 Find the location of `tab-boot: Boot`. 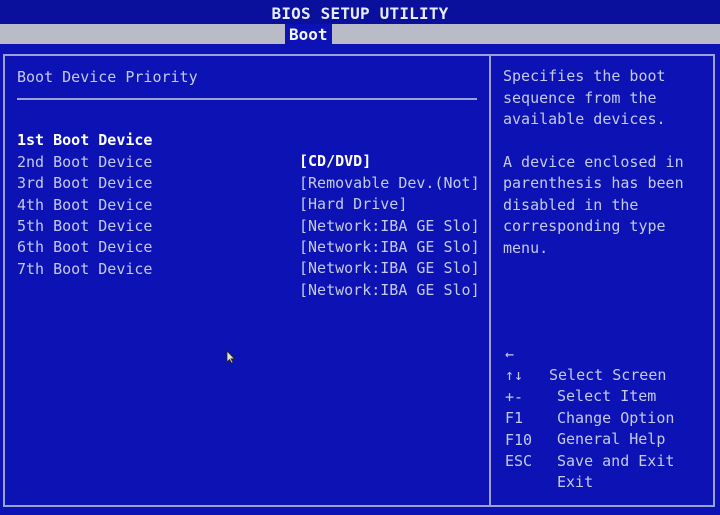

tab-boot: Boot is located at coordinates (308, 34).